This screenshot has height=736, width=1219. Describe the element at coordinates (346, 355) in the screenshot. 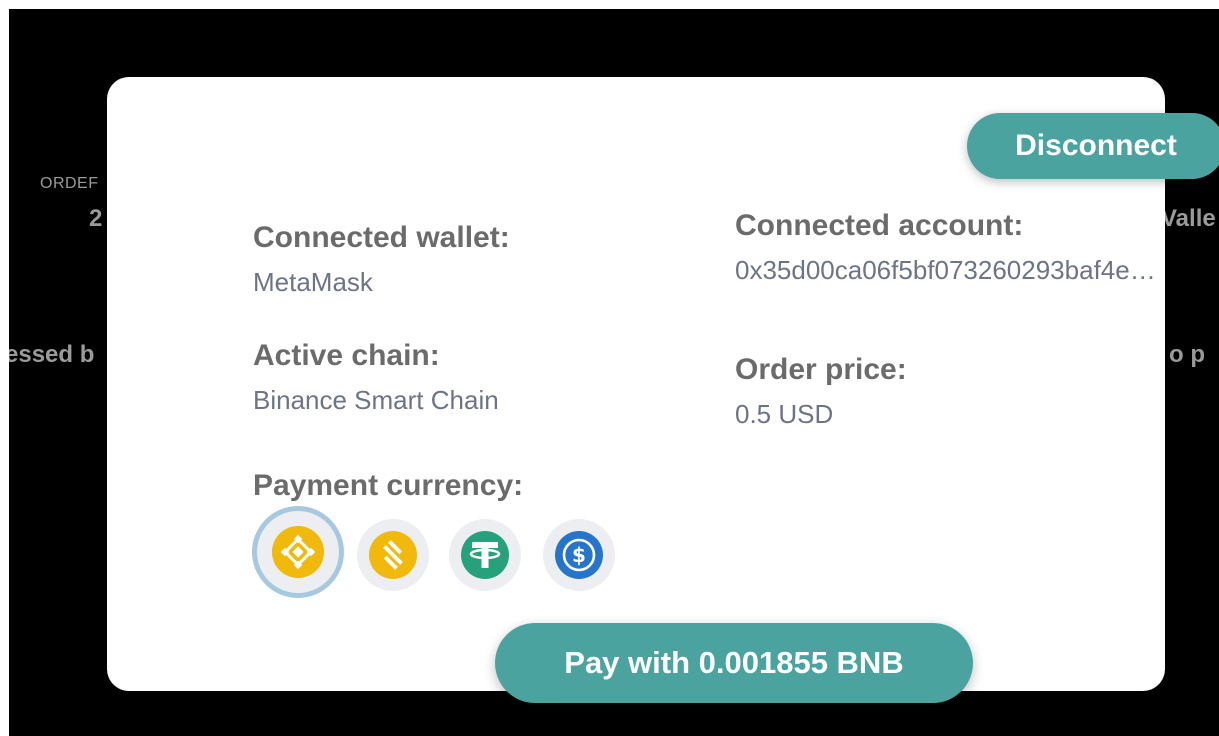

I see `active-chain-label: Active chain:` at that location.